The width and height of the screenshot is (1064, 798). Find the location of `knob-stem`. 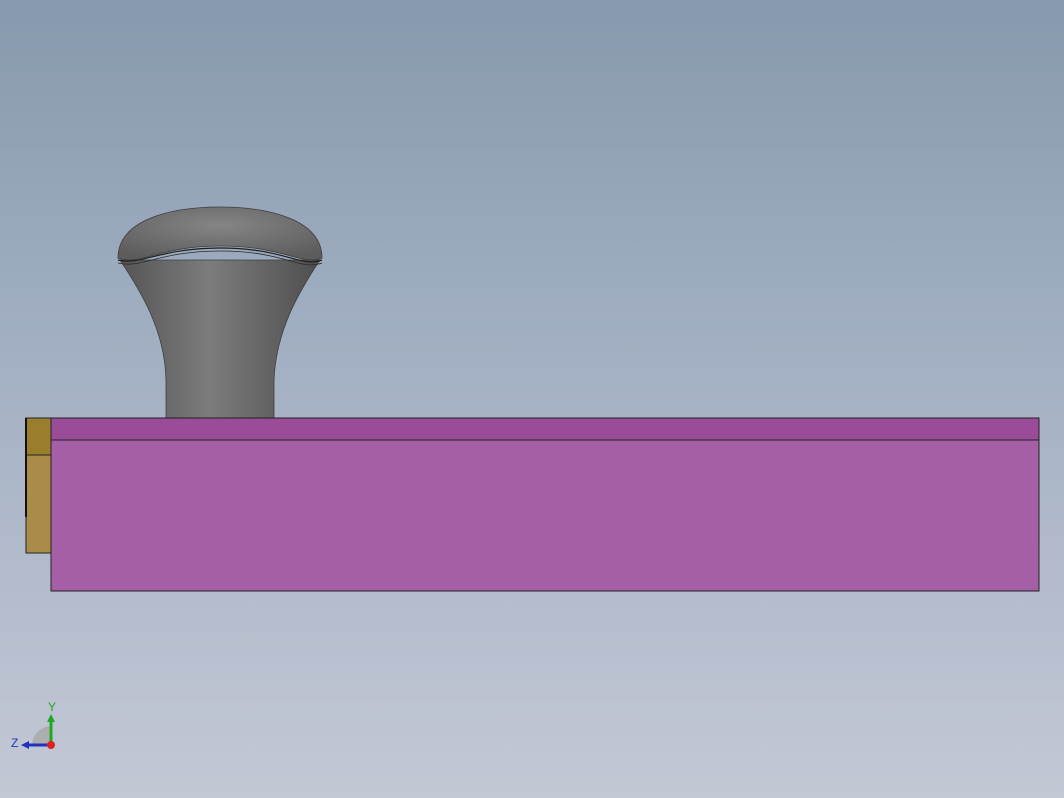

knob-stem is located at coordinates (220, 339).